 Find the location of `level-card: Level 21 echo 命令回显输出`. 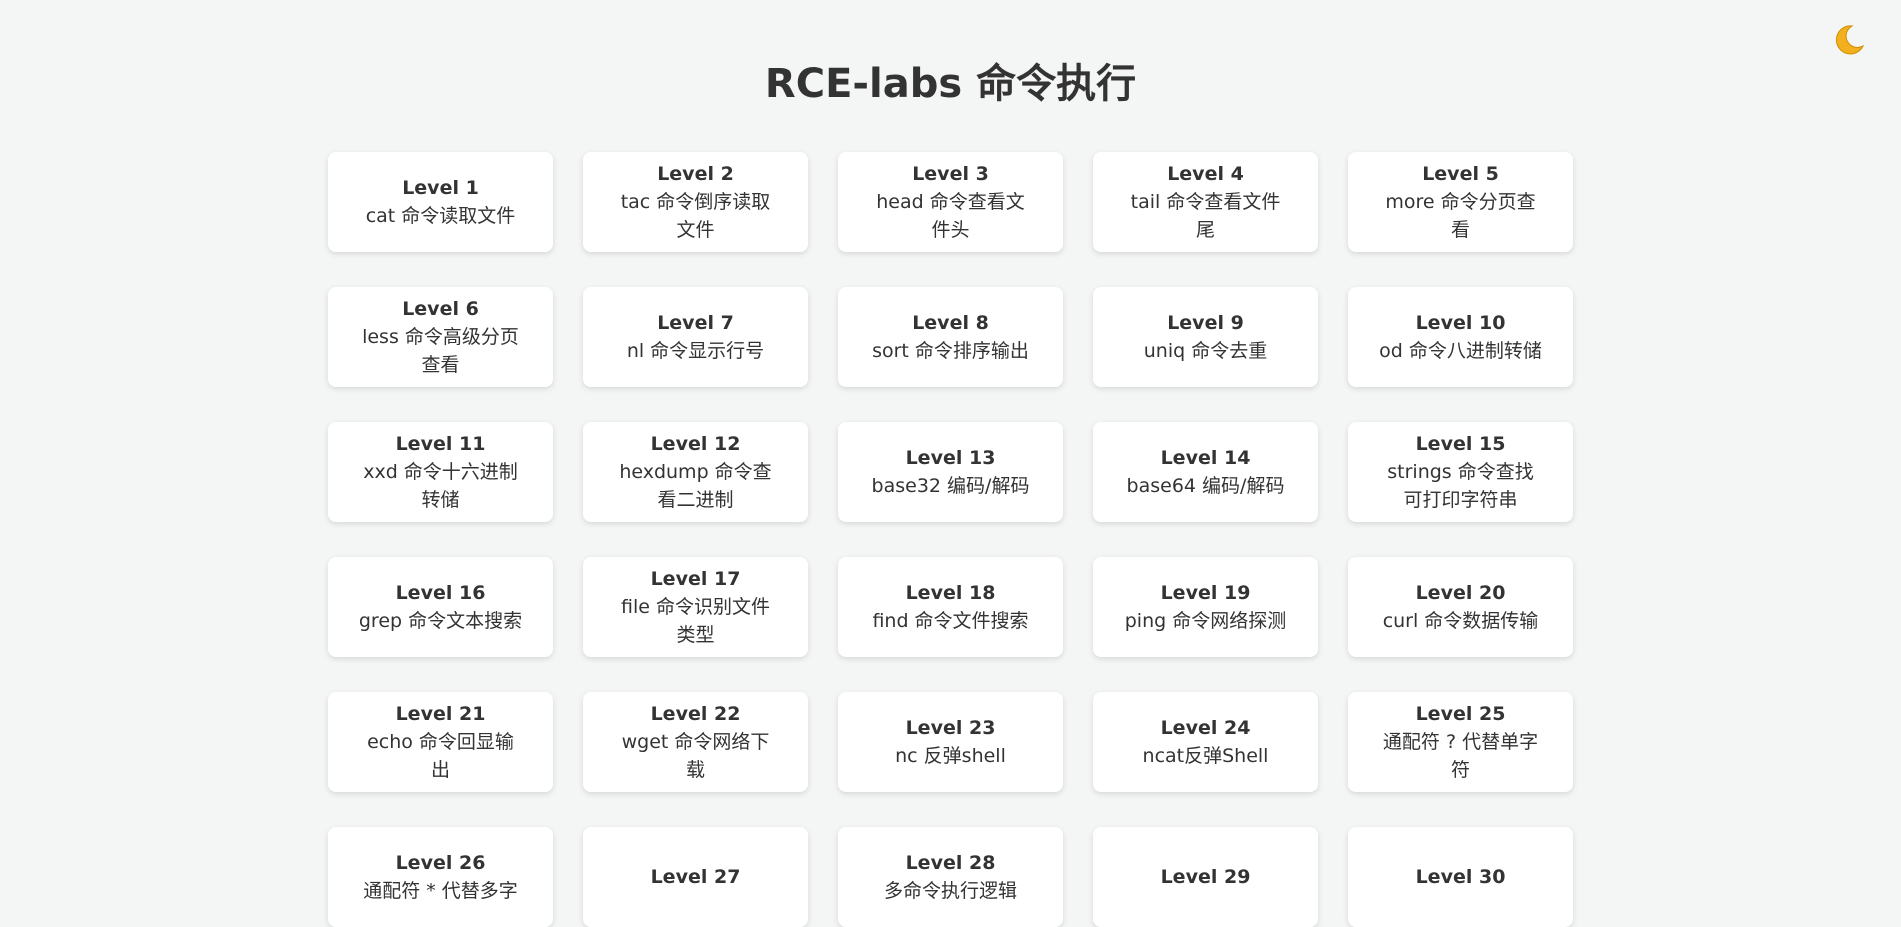

level-card: Level 21 echo 命令回显输出 is located at coordinates (440, 742).